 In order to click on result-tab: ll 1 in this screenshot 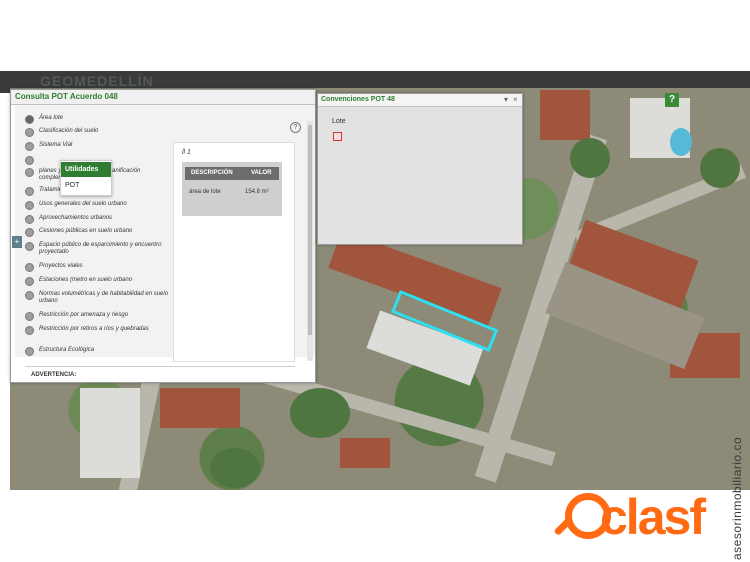, I will do `click(186, 152)`.